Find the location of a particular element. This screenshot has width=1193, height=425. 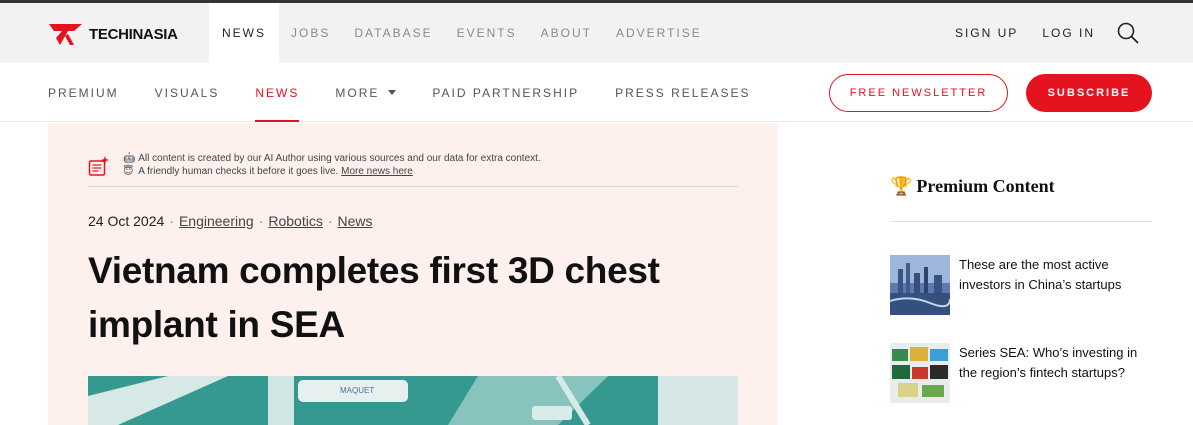

more-news-link: More news here is located at coordinates (377, 171).